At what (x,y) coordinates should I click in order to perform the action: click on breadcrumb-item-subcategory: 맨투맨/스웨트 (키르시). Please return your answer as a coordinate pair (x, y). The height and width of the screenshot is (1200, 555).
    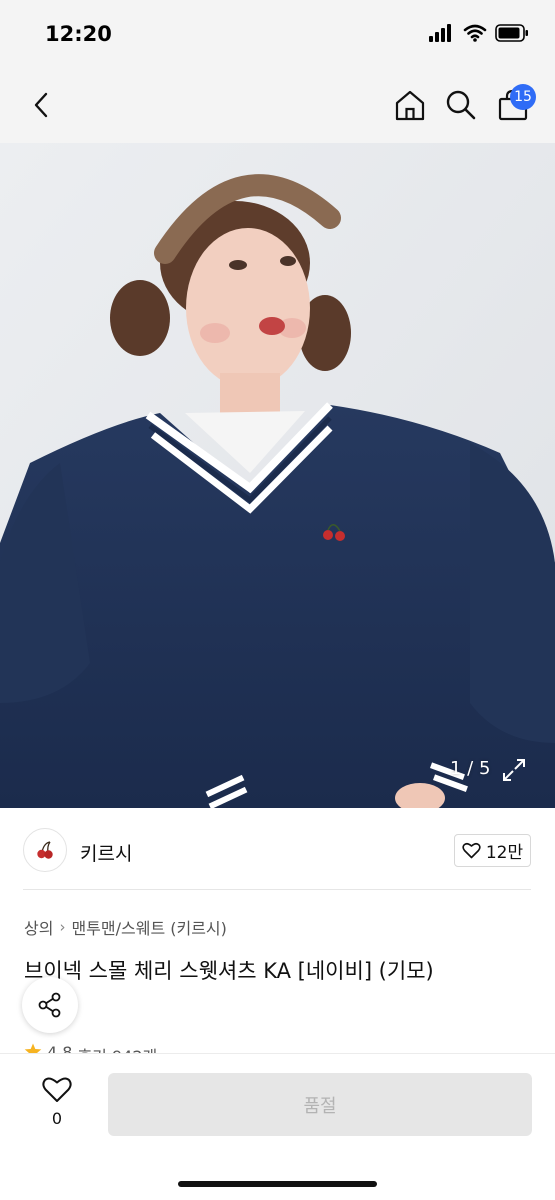
    Looking at the image, I should click on (148, 927).